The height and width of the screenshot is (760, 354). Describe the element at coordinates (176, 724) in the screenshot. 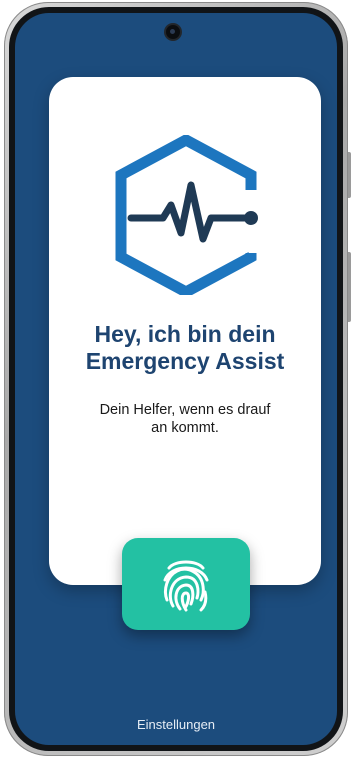

I see `settings-link: Einstellungen` at that location.